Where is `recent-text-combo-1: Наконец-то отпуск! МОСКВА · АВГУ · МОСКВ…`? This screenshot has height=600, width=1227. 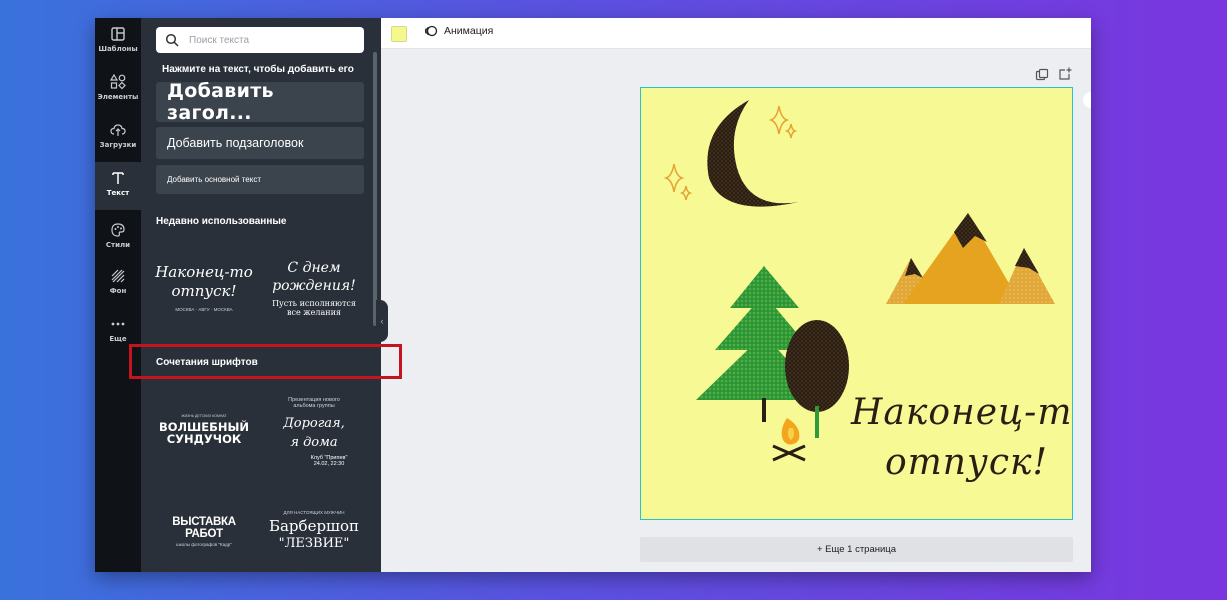 recent-text-combo-1: Наконец-то отпуск! МОСКВА · АВГУ · МОСКВ… is located at coordinates (204, 288).